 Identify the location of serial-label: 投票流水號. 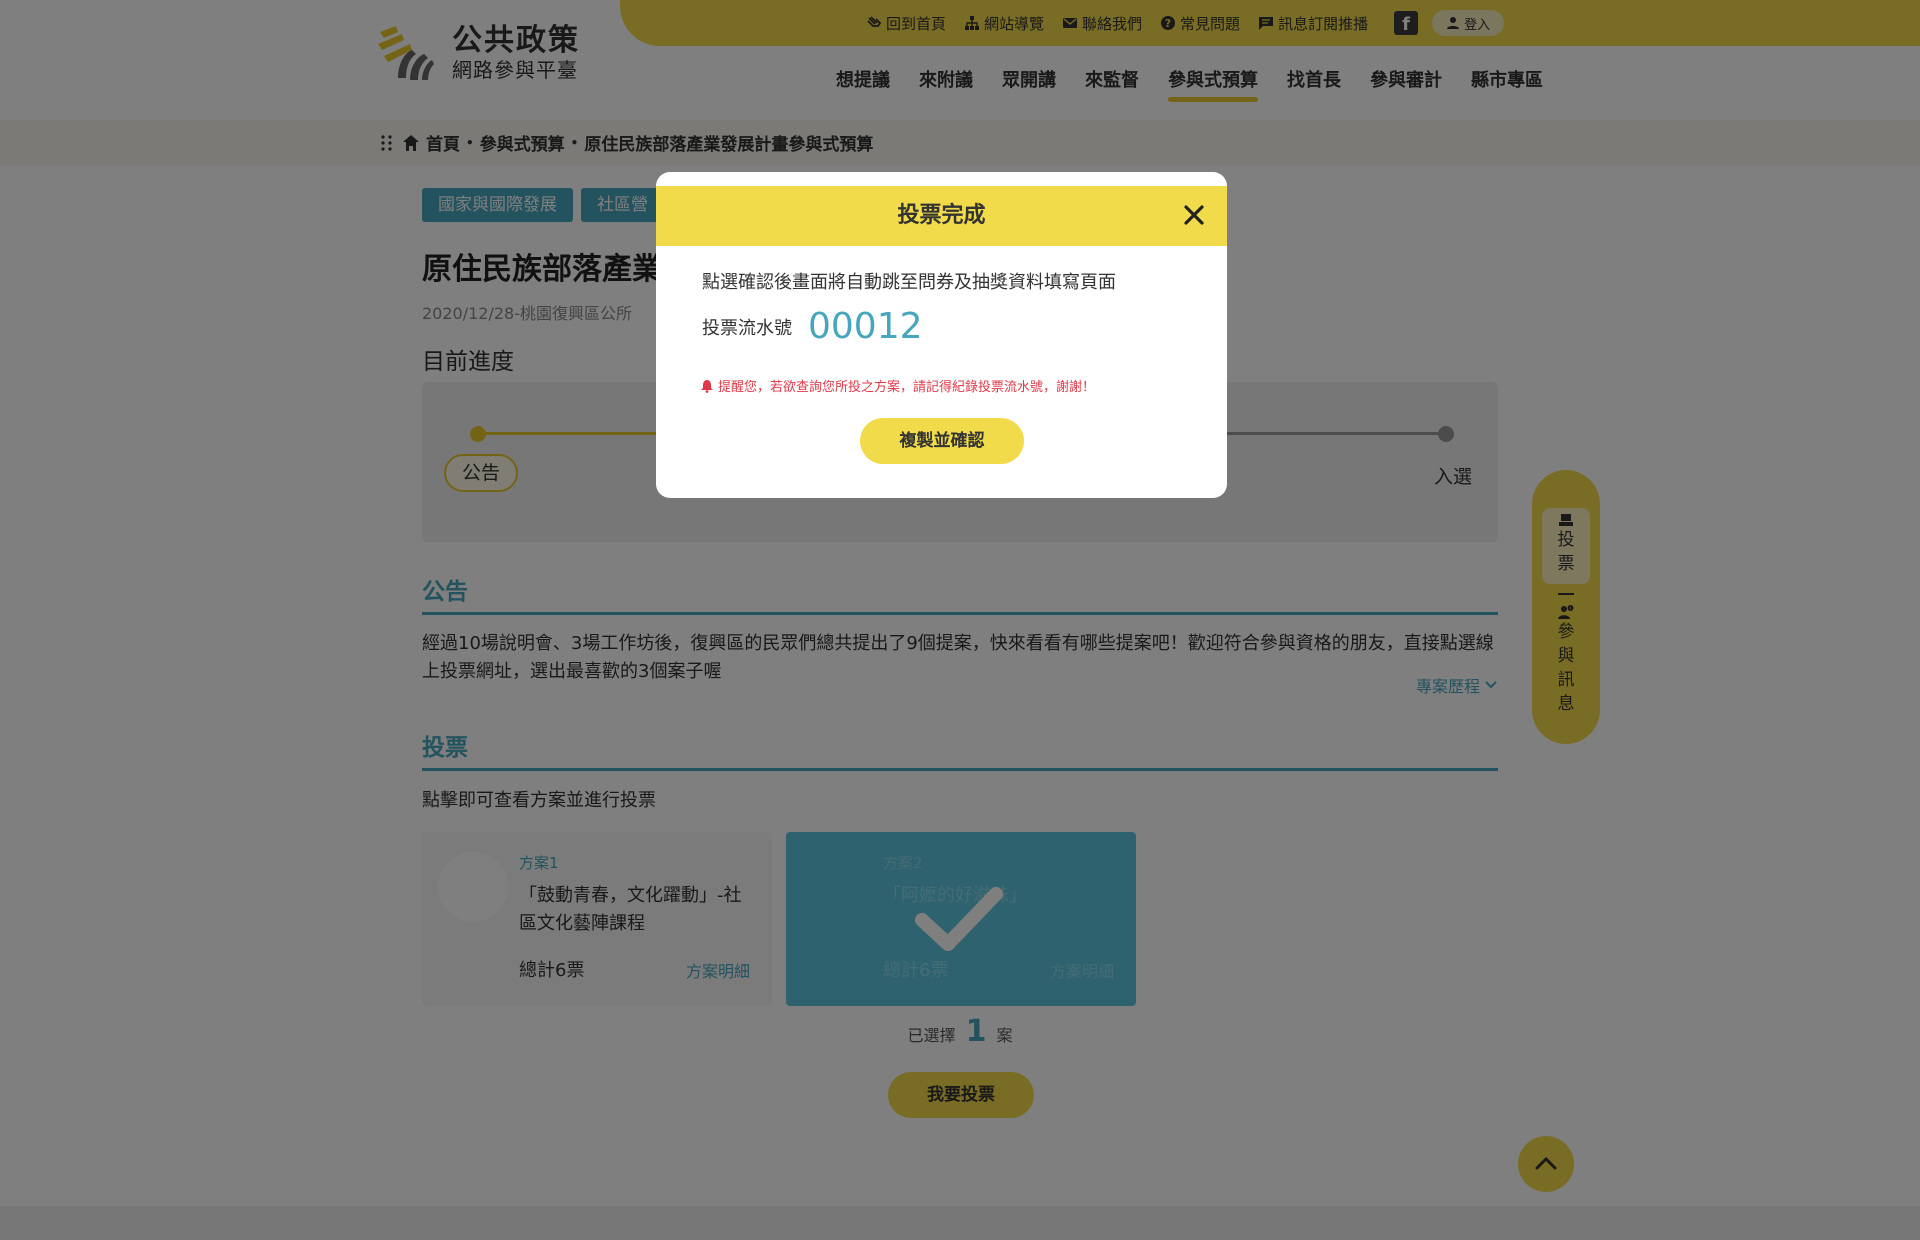
(747, 328).